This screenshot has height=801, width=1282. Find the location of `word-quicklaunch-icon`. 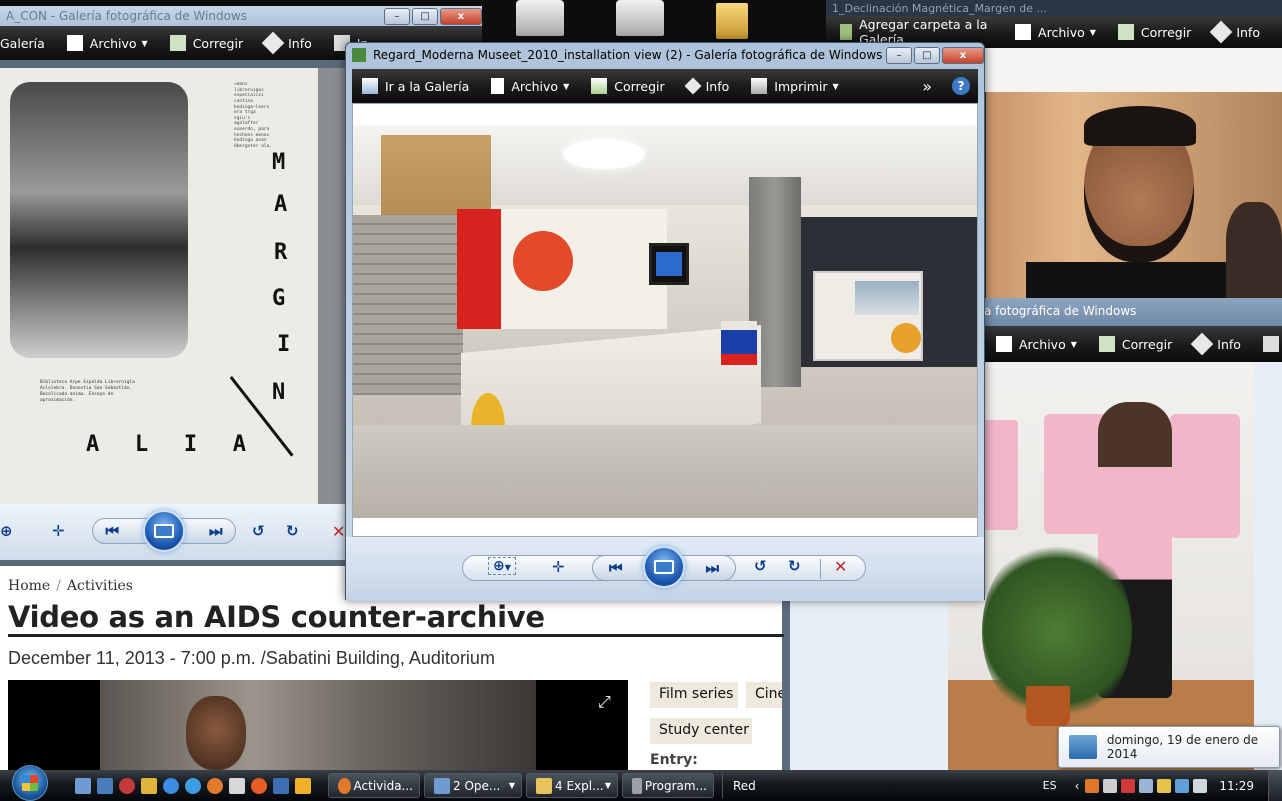

word-quicklaunch-icon is located at coordinates (281, 785).